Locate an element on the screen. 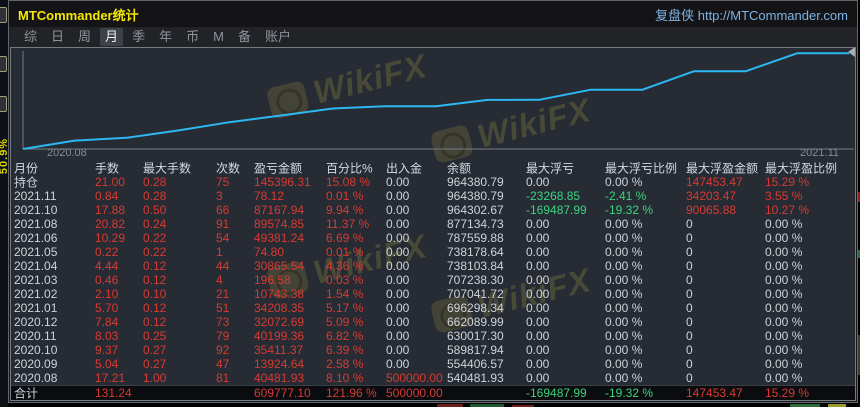 This screenshot has width=860, height=407. column-header: 最大浮盈金额 is located at coordinates (722, 168).